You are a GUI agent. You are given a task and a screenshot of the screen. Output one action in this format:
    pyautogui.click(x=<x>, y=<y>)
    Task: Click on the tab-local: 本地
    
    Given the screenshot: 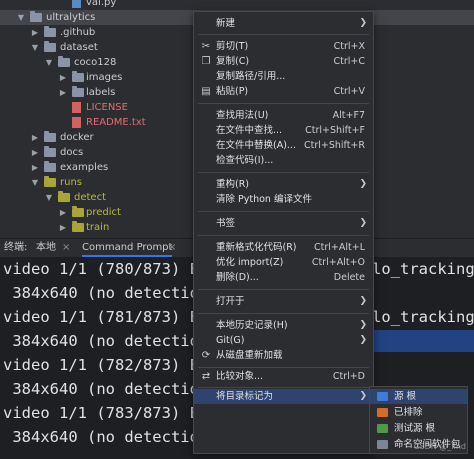 What is the action you would take?
    pyautogui.click(x=46, y=248)
    